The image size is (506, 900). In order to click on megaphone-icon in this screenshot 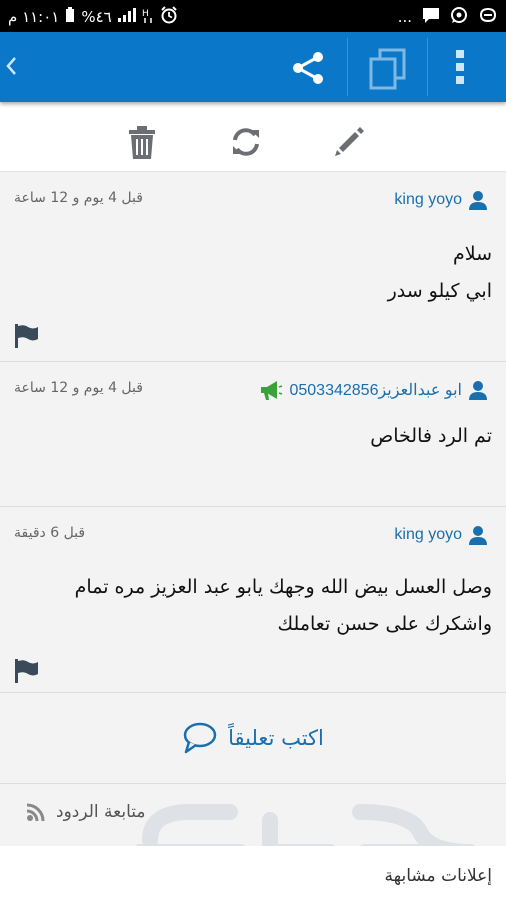, I will do `click(272, 390)`.